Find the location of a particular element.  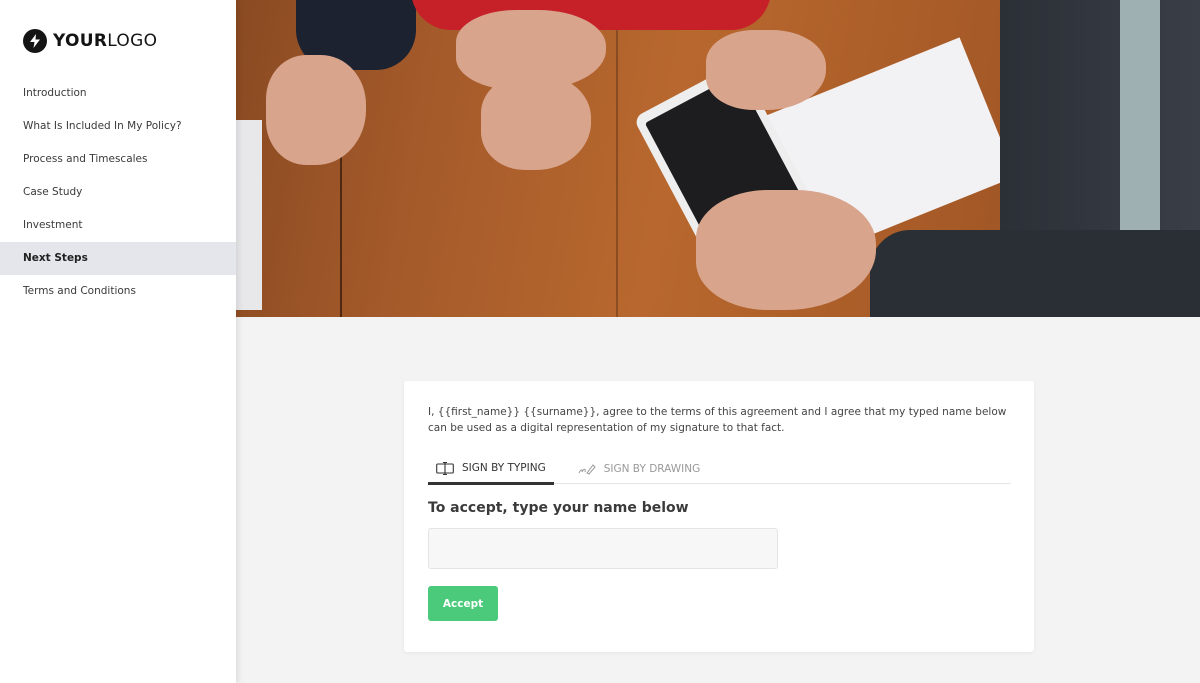

table-plank-line is located at coordinates (617, 158).